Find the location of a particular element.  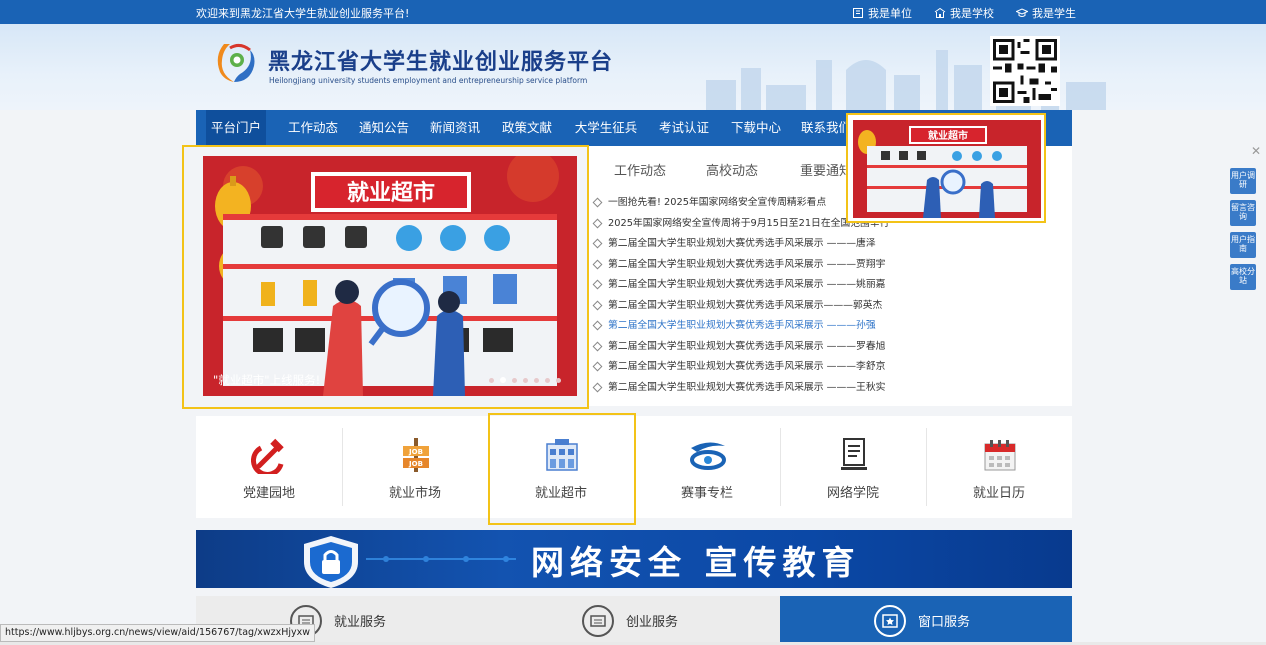

banner-carousel: 就业超市 "就业超市"上线服务! is located at coordinates (390, 276).